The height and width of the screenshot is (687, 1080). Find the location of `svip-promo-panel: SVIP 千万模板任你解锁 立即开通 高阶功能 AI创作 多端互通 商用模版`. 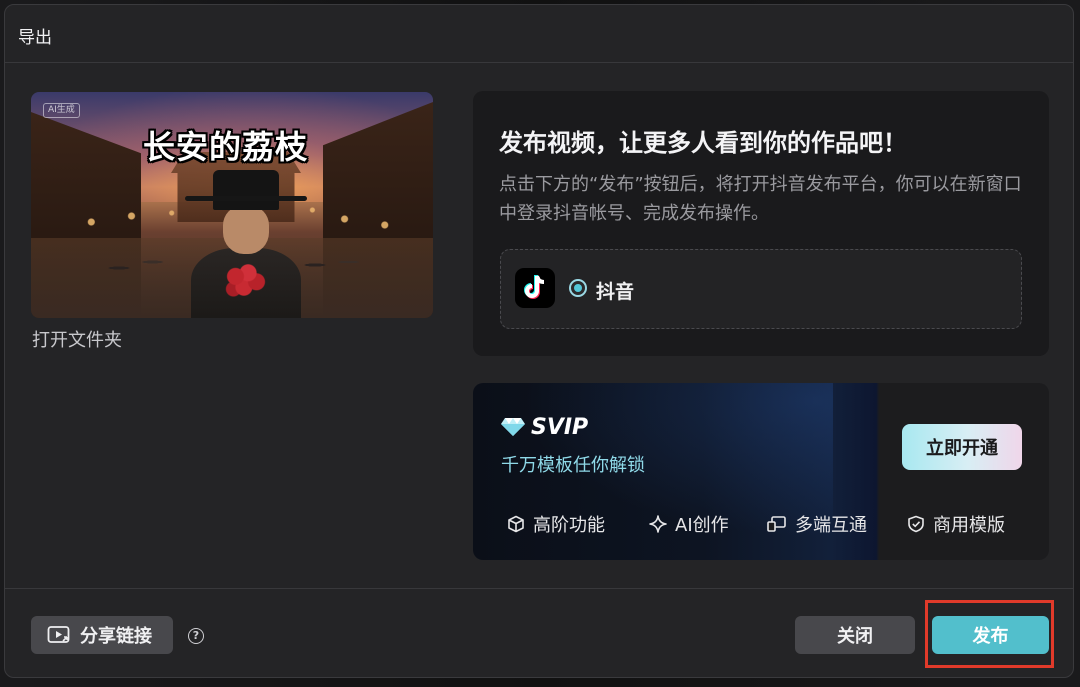

svip-promo-panel: SVIP 千万模板任你解锁 立即开通 高阶功能 AI创作 多端互通 商用模版 is located at coordinates (761, 471).